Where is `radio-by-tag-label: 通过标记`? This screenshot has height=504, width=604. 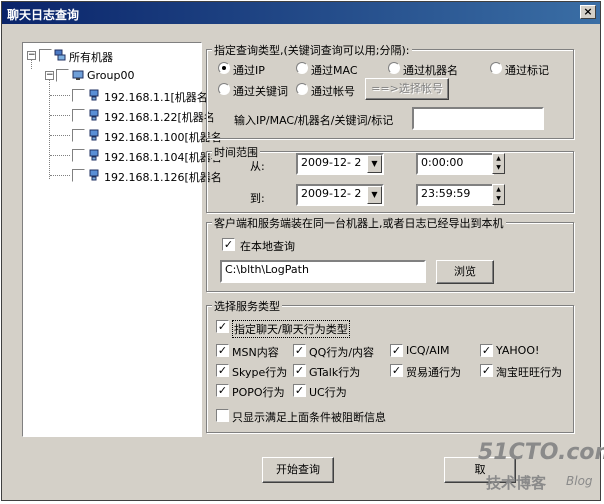 radio-by-tag-label: 通过标记 is located at coordinates (527, 70).